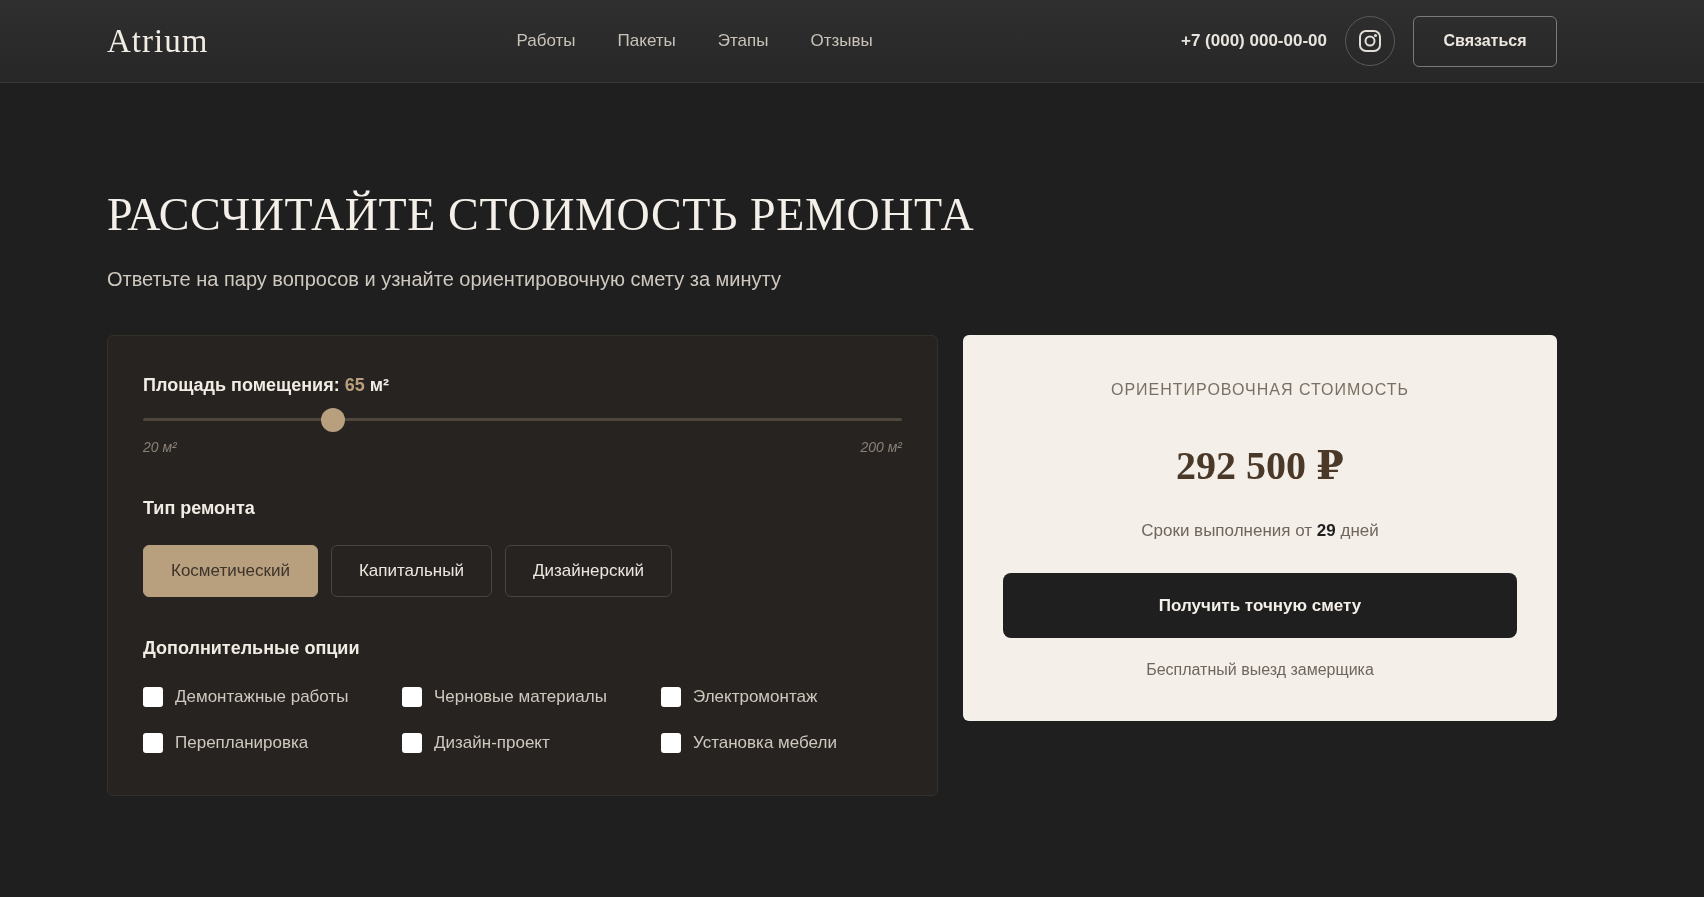 The width and height of the screenshot is (1704, 897). What do you see at coordinates (160, 447) in the screenshot?
I see `range-min-label: 20 м²` at bounding box center [160, 447].